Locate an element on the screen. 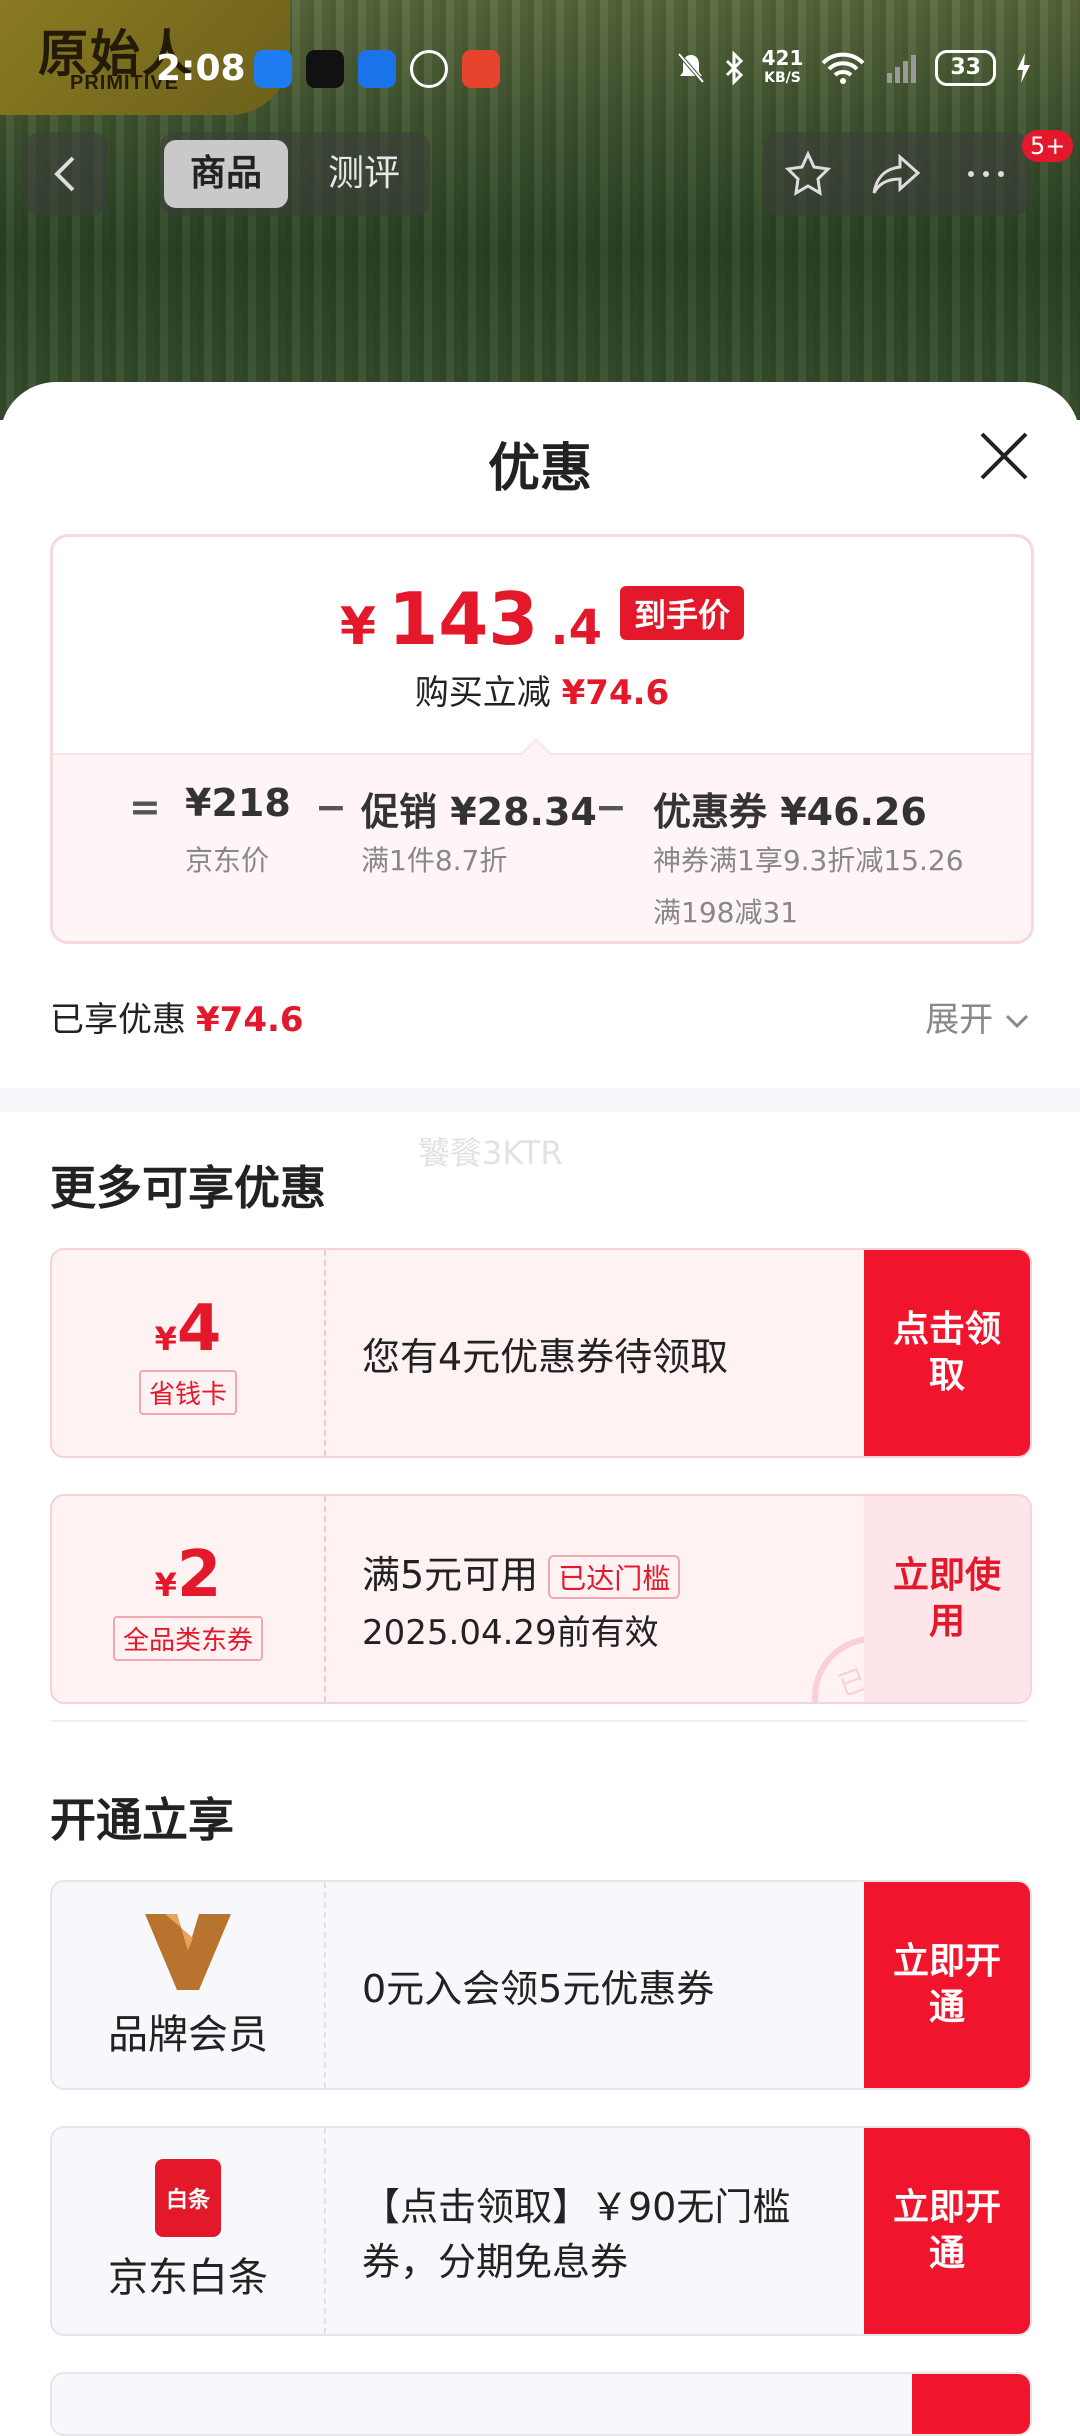 Image resolution: width=1080 pixels, height=2436 pixels. final-price-decimal: .4 is located at coordinates (576, 628).